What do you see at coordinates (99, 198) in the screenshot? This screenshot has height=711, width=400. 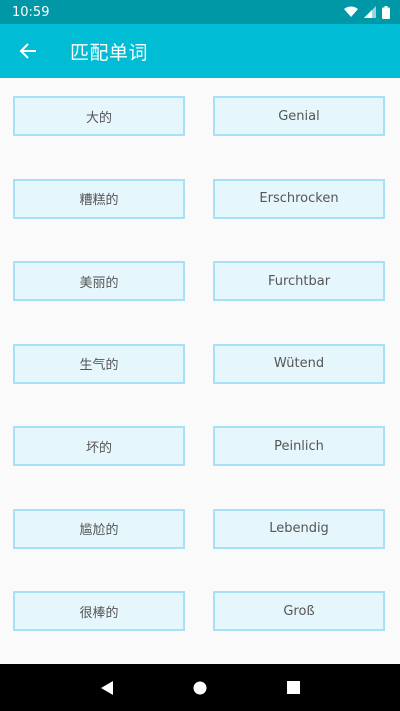 I see `word-card-chinese: 糟糕的` at bounding box center [99, 198].